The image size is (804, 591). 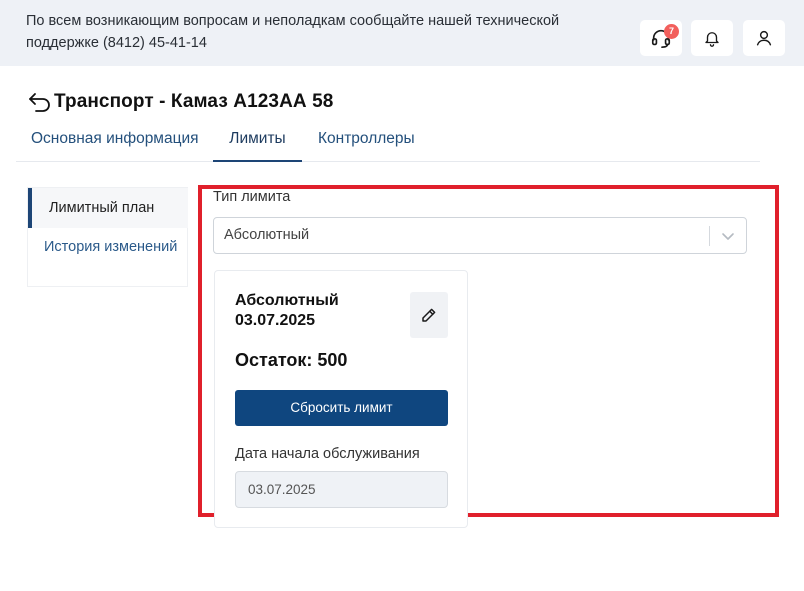 I want to click on edit-limit-button, so click(x=429, y=315).